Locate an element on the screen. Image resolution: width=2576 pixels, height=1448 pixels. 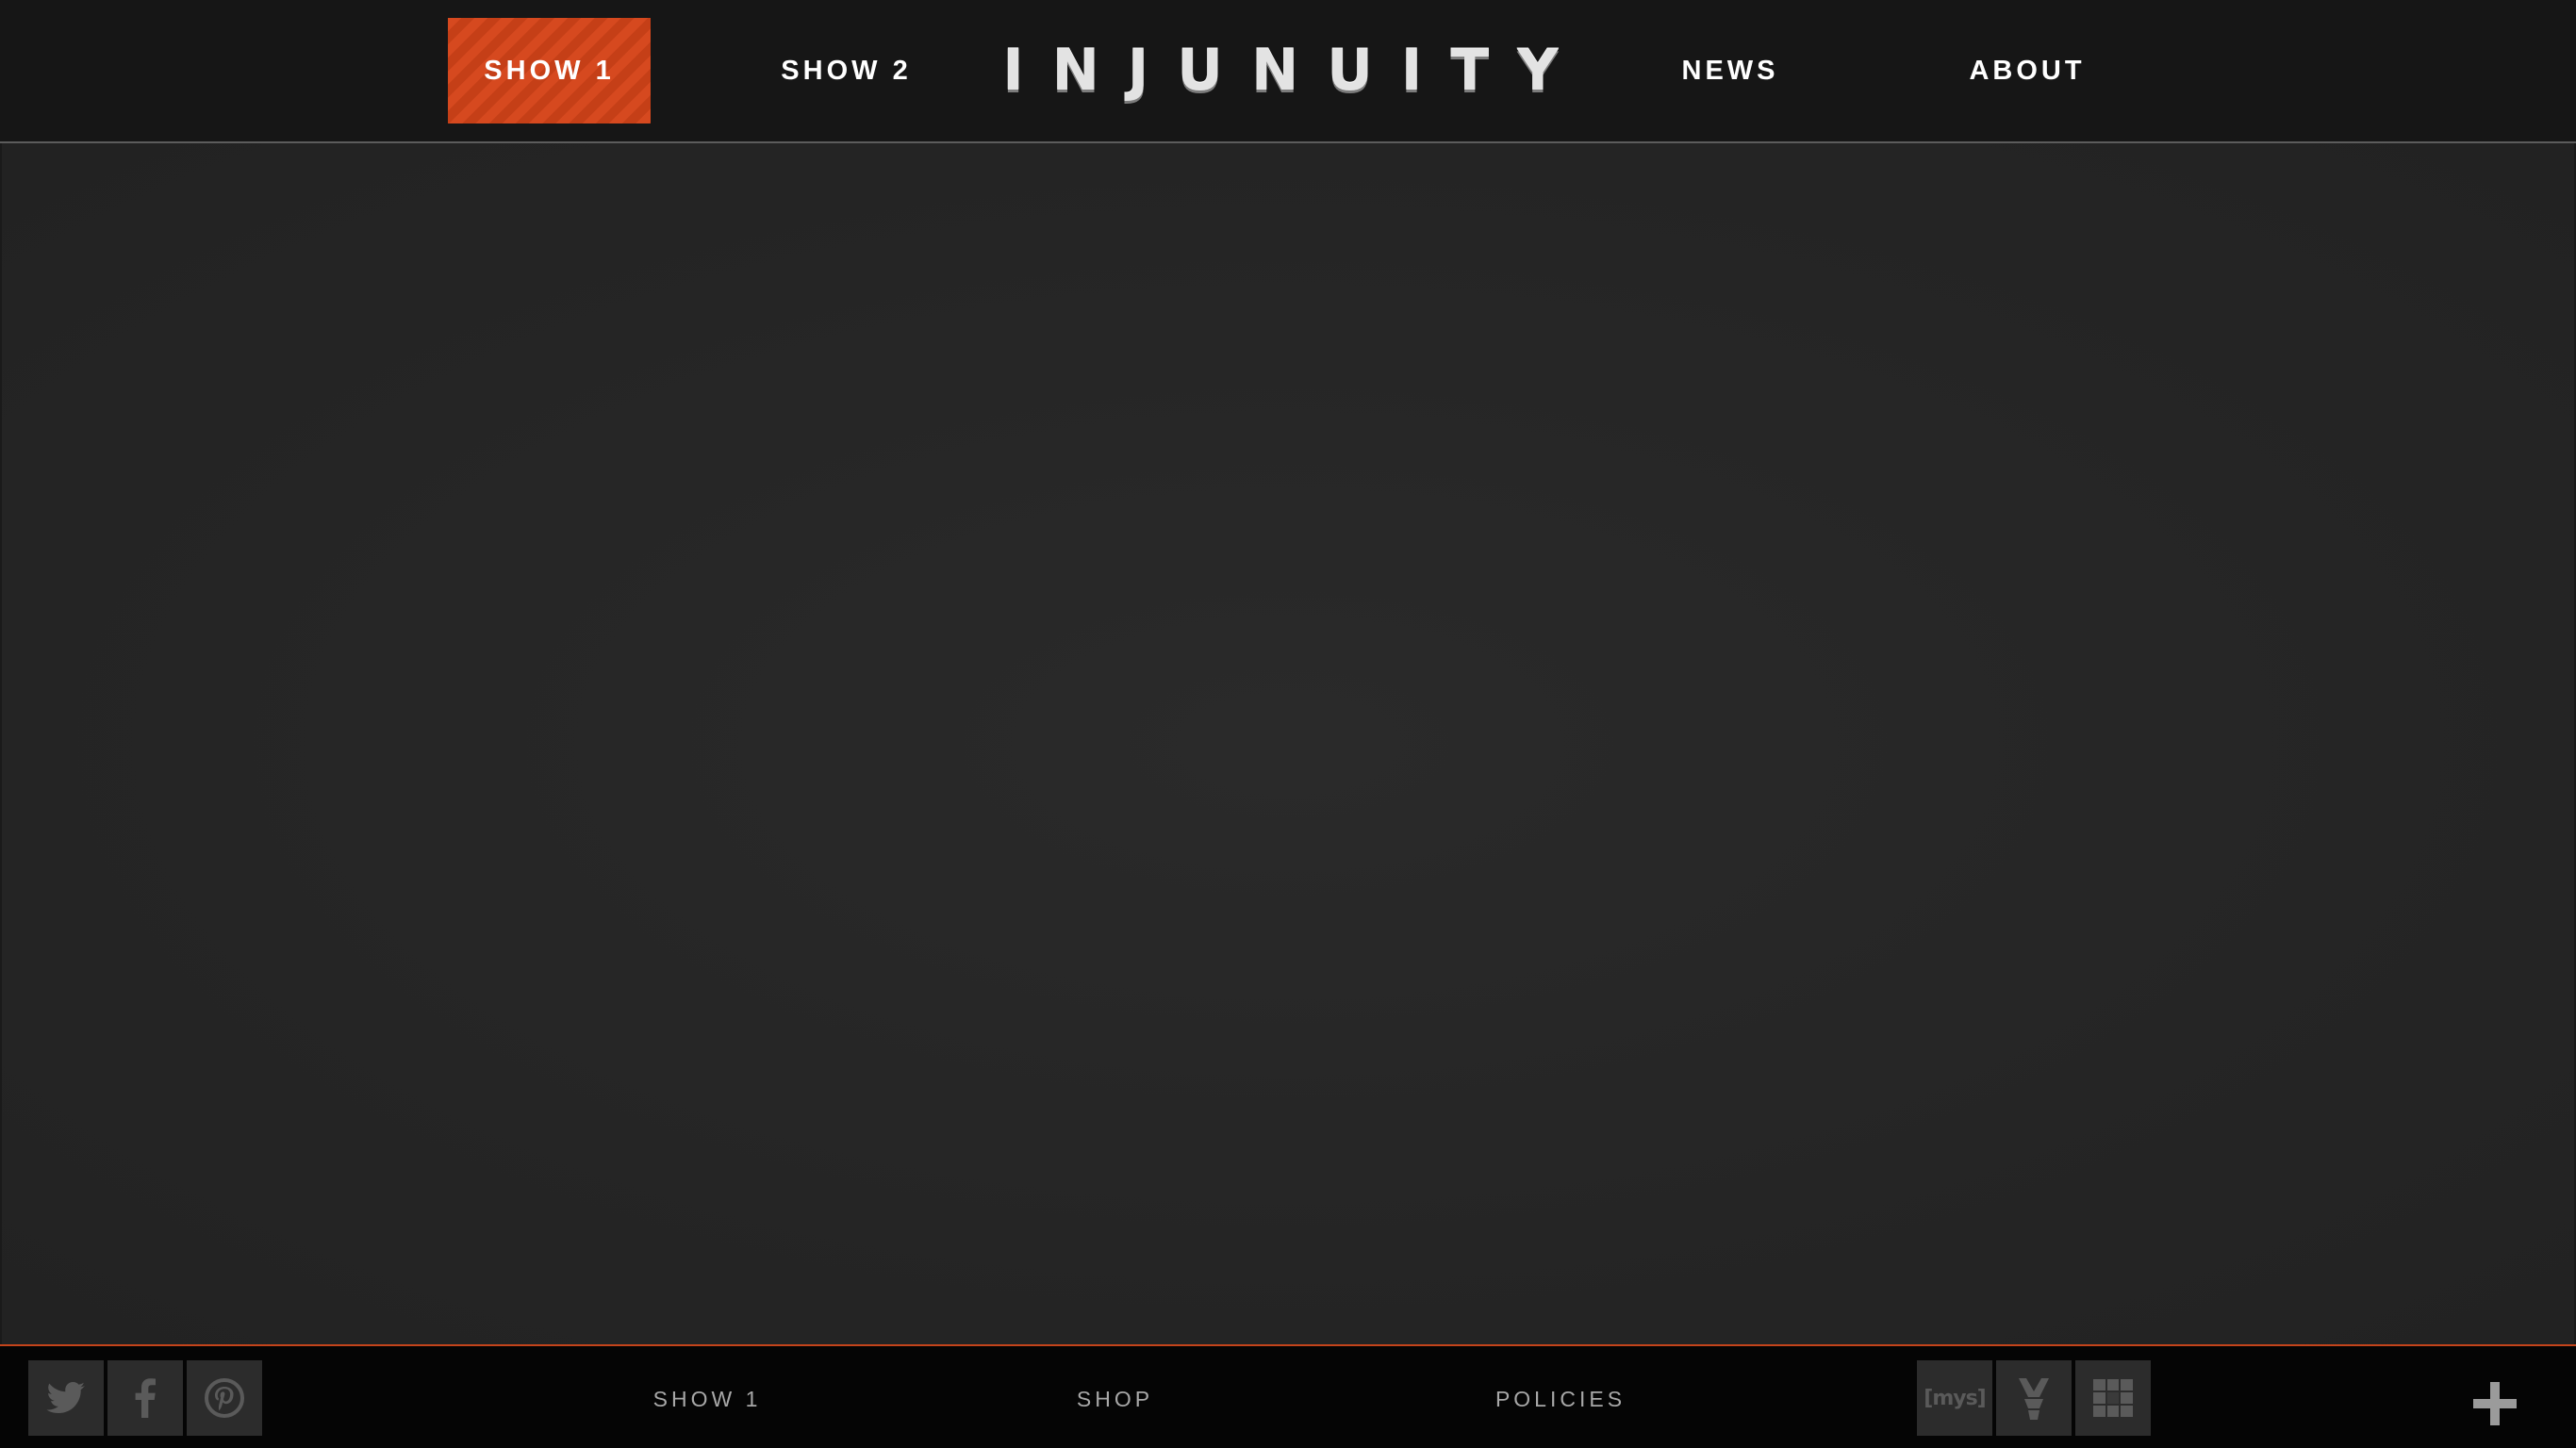
twitter-button is located at coordinates (66, 1398).